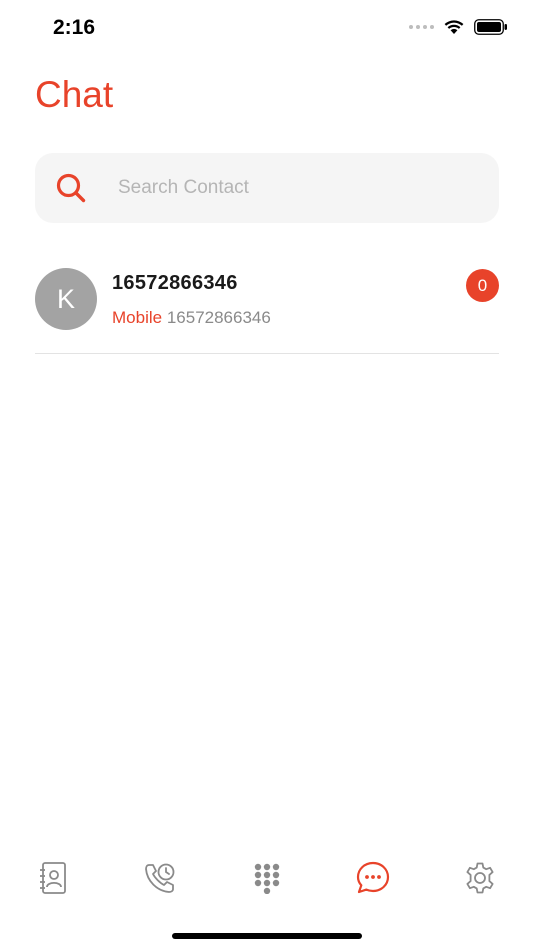 The height and width of the screenshot is (950, 534). I want to click on search-bar, so click(267, 188).